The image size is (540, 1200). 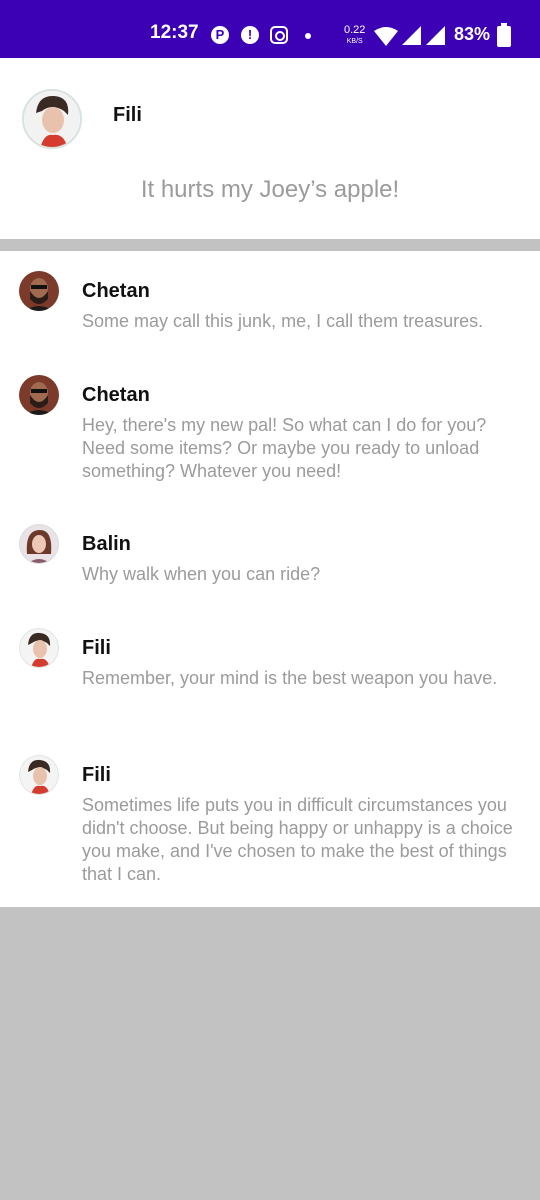 What do you see at coordinates (250, 35) in the screenshot?
I see `alert-icon: !` at bounding box center [250, 35].